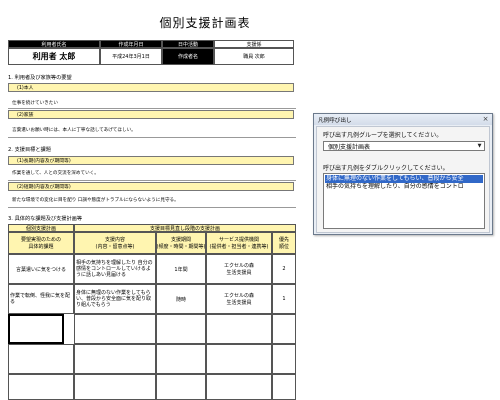  What do you see at coordinates (404, 187) in the screenshot?
I see `list-item: 相手の気持ちを理解したり、自分の感情をコントロ` at bounding box center [404, 187].